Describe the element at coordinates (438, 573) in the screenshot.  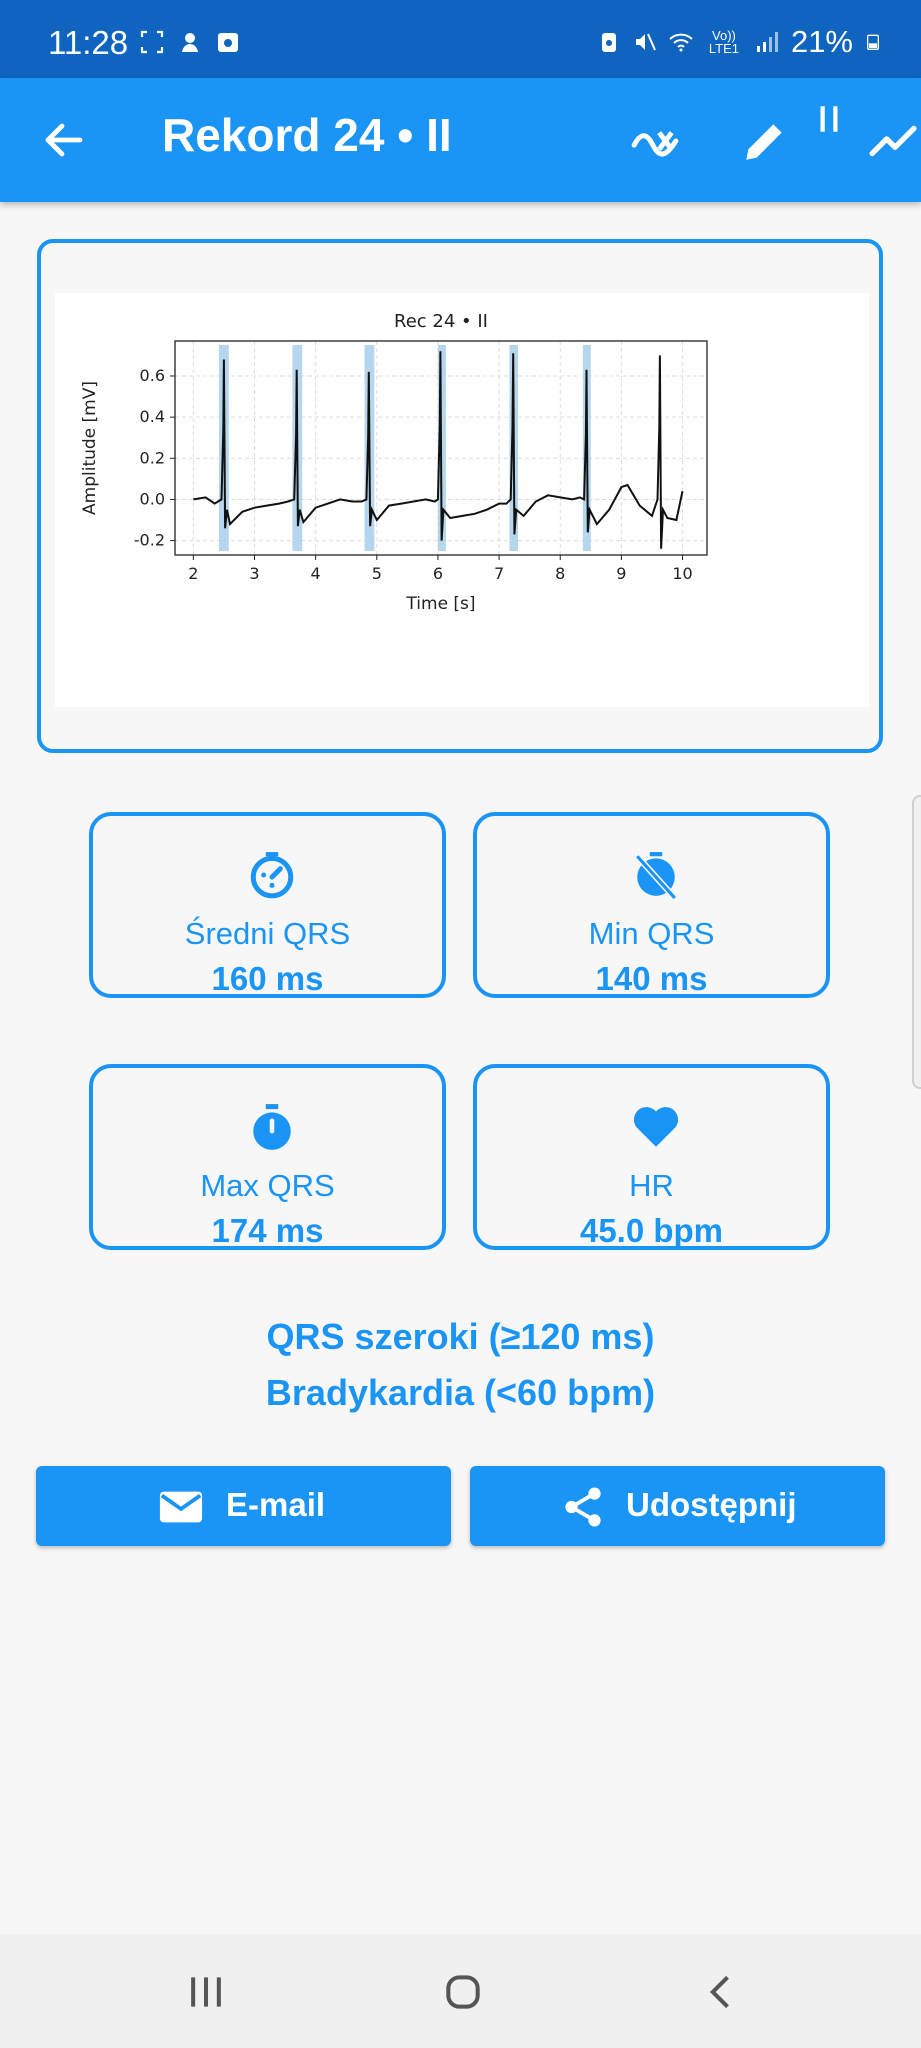
I see `x-tick-label: 6` at that location.